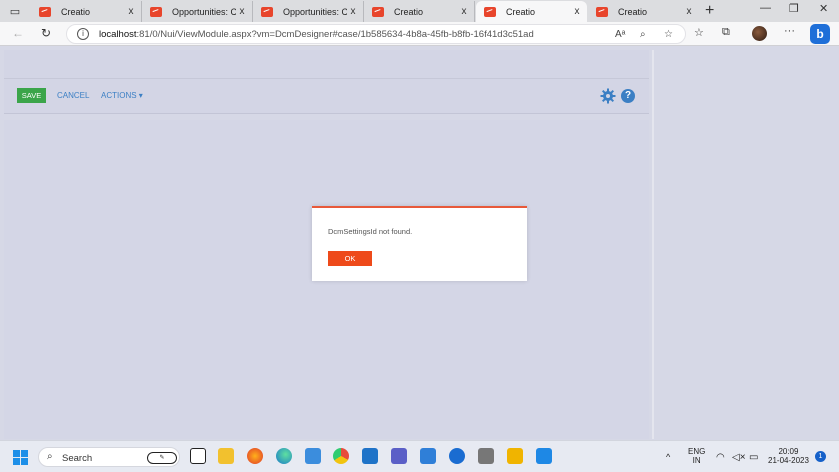 The image size is (839, 472). What do you see at coordinates (46, 33) in the screenshot?
I see `refresh-icon: ↻` at bounding box center [46, 33].